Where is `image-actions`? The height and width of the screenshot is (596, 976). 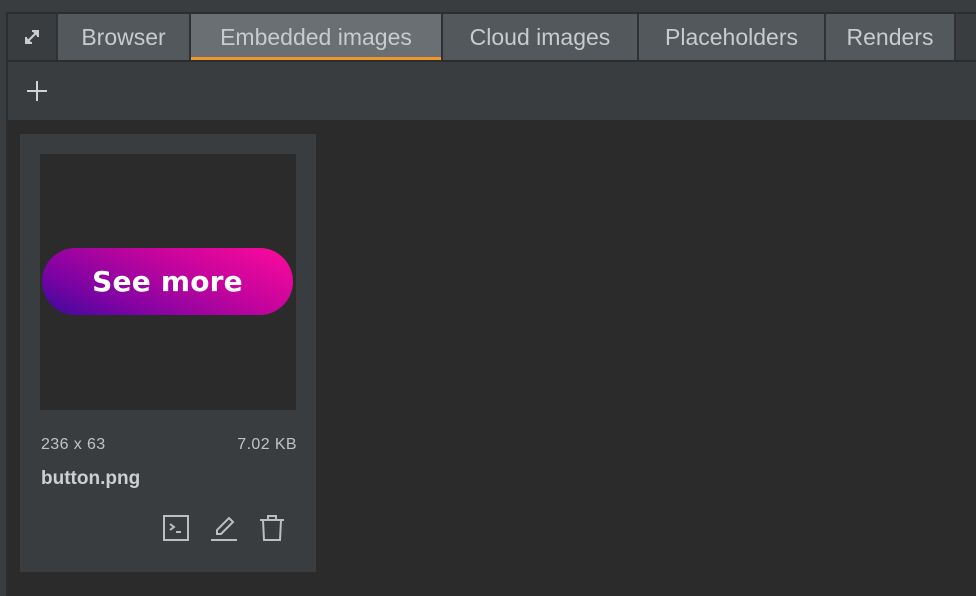
image-actions is located at coordinates (224, 528).